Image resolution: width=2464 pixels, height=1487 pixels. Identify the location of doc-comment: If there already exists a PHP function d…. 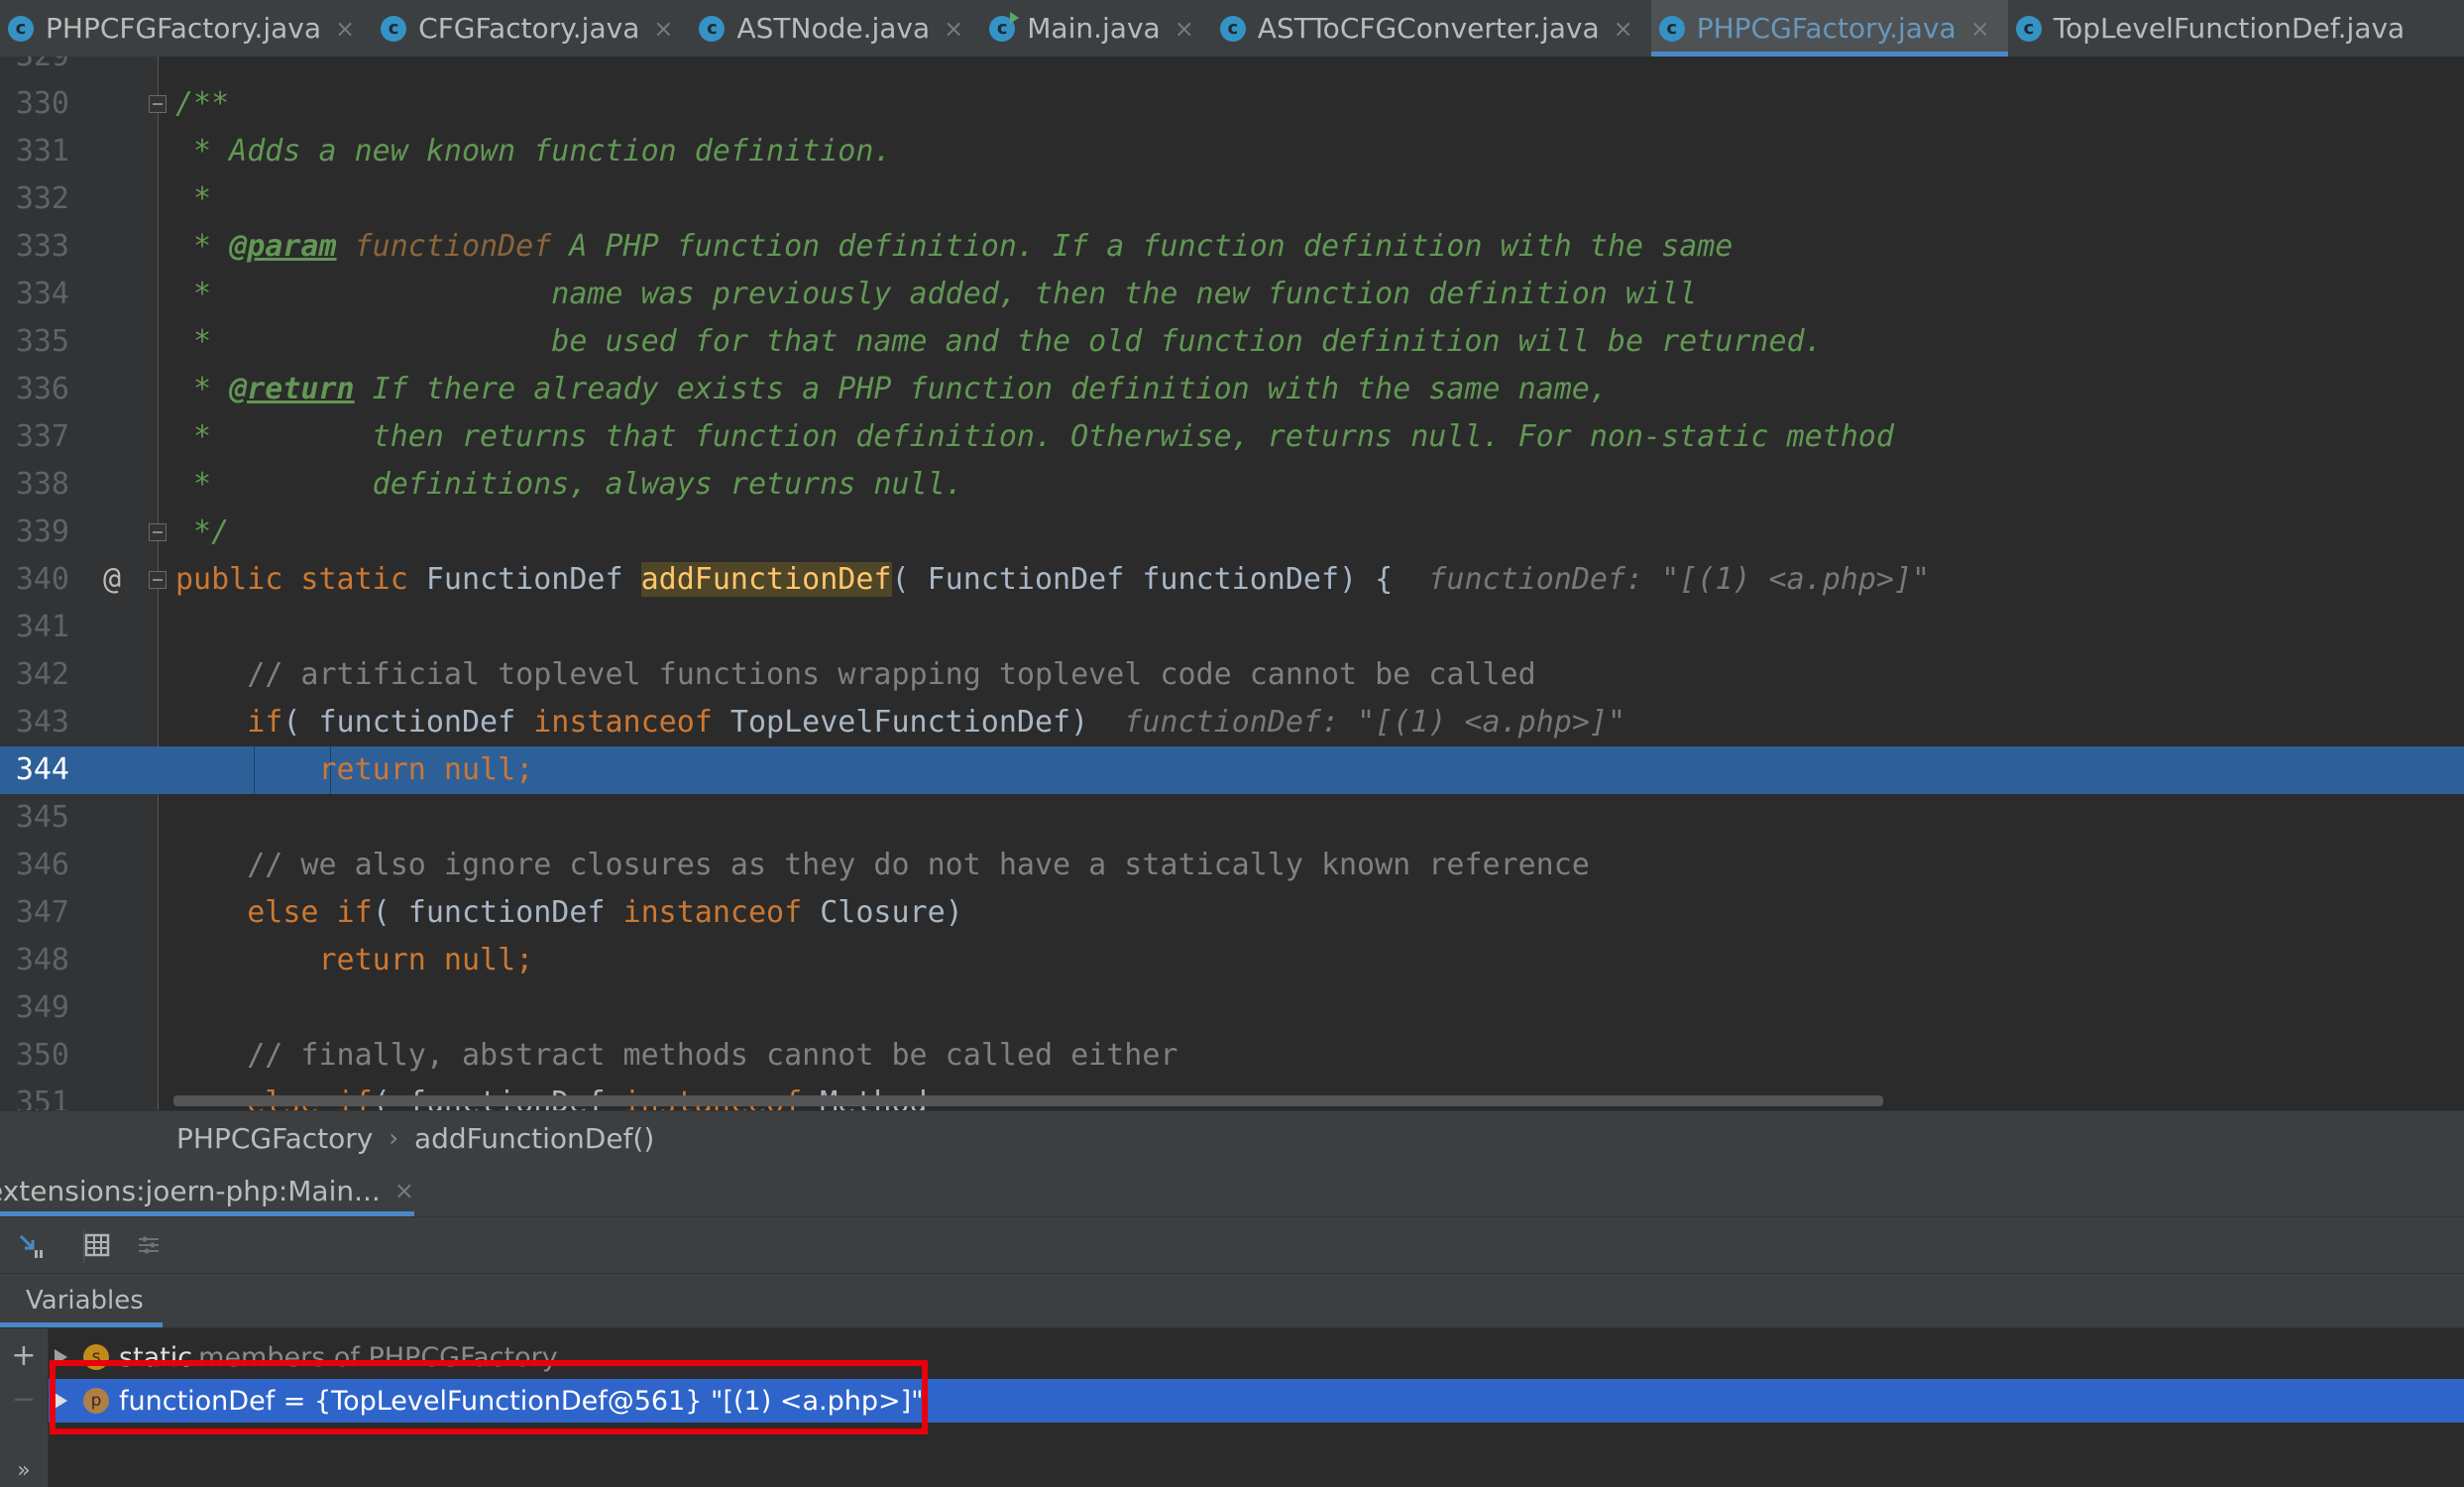
(981, 389).